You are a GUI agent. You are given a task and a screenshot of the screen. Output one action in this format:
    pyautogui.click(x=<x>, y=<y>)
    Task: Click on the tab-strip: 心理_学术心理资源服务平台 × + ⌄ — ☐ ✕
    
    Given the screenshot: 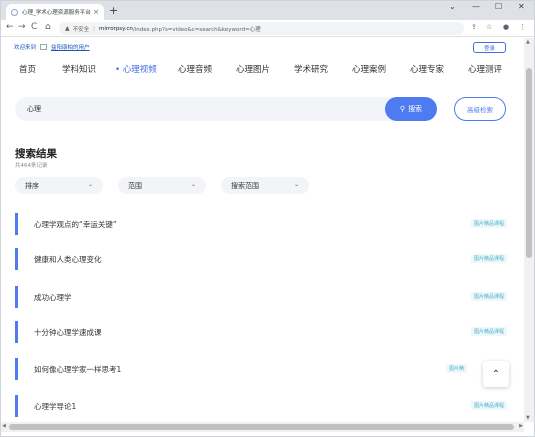 What is the action you would take?
    pyautogui.click(x=267, y=10)
    